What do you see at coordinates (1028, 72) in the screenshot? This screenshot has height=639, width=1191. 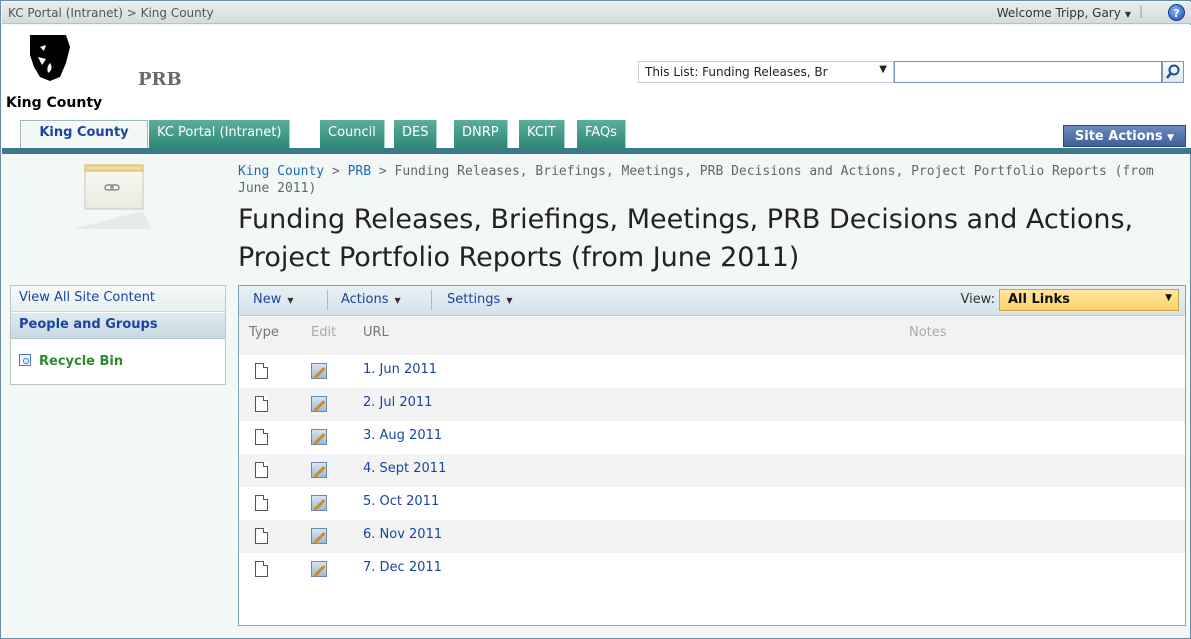 I see `search-input` at bounding box center [1028, 72].